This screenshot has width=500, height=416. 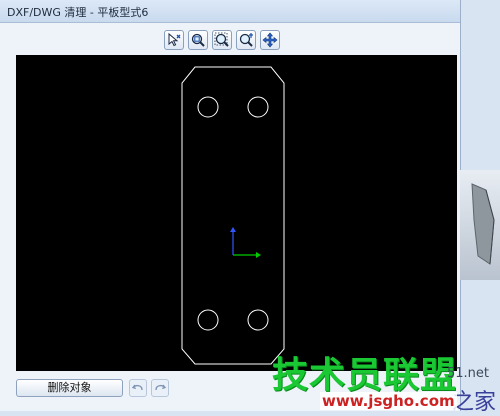 What do you see at coordinates (78, 12) in the screenshot?
I see `window-title: DXF/DWG 清理 - 平板型式6` at bounding box center [78, 12].